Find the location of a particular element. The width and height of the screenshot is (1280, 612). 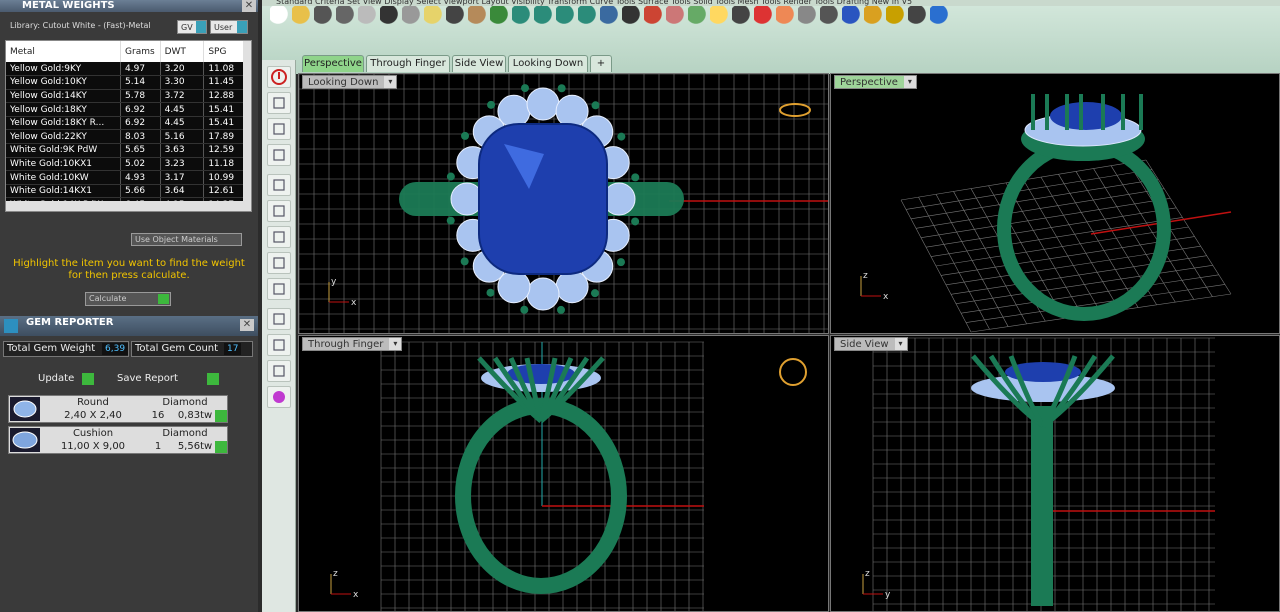

column-header-spg: SPG is located at coordinates (224, 51).